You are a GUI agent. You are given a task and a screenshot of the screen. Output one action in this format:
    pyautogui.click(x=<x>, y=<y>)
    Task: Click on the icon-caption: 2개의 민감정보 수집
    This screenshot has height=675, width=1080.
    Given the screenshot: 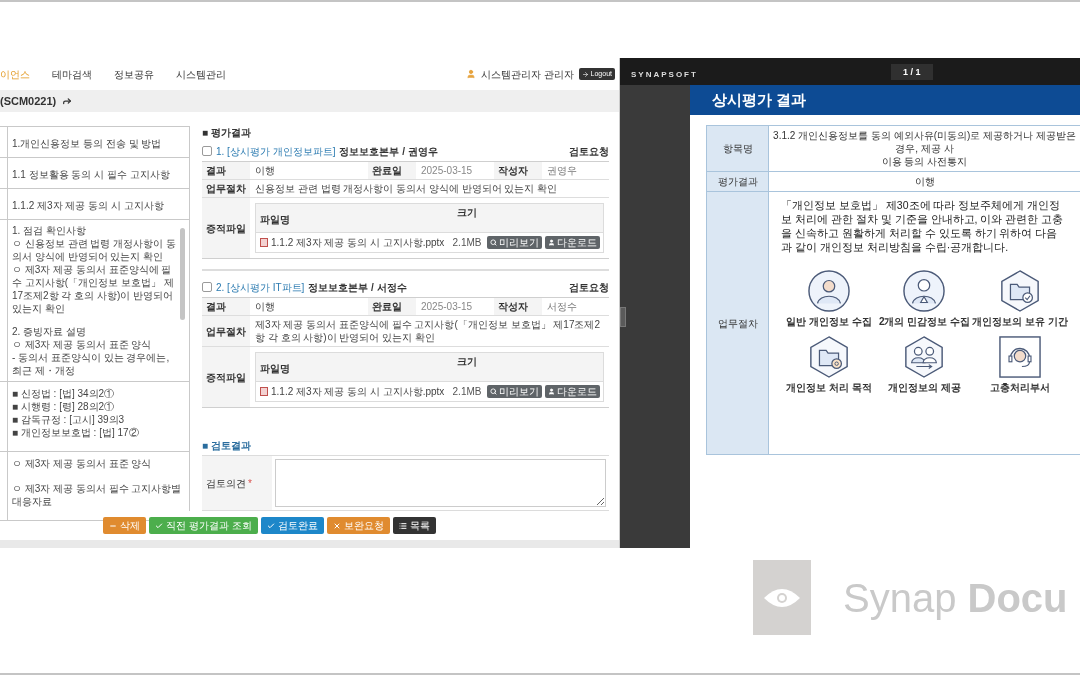 What is the action you would take?
    pyautogui.click(x=924, y=321)
    